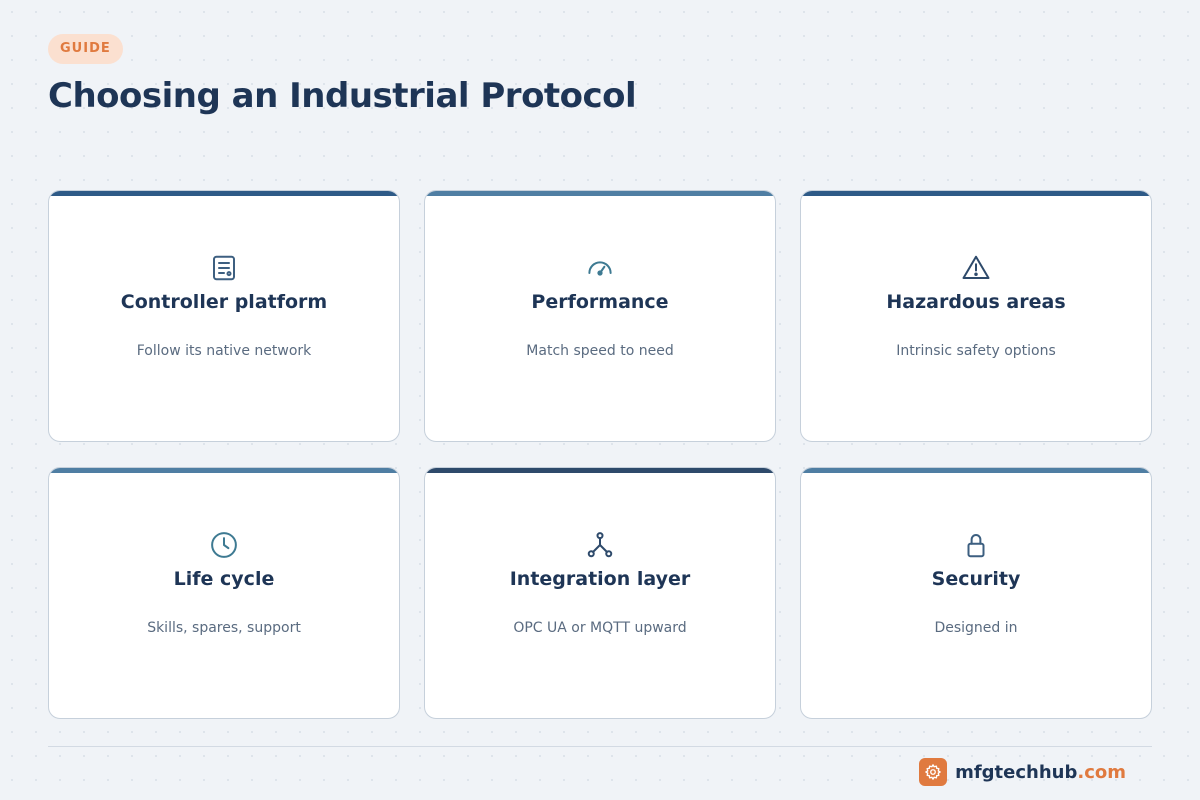 This screenshot has height=800, width=1200. Describe the element at coordinates (224, 351) in the screenshot. I see `card-description: Follow its native network` at that location.